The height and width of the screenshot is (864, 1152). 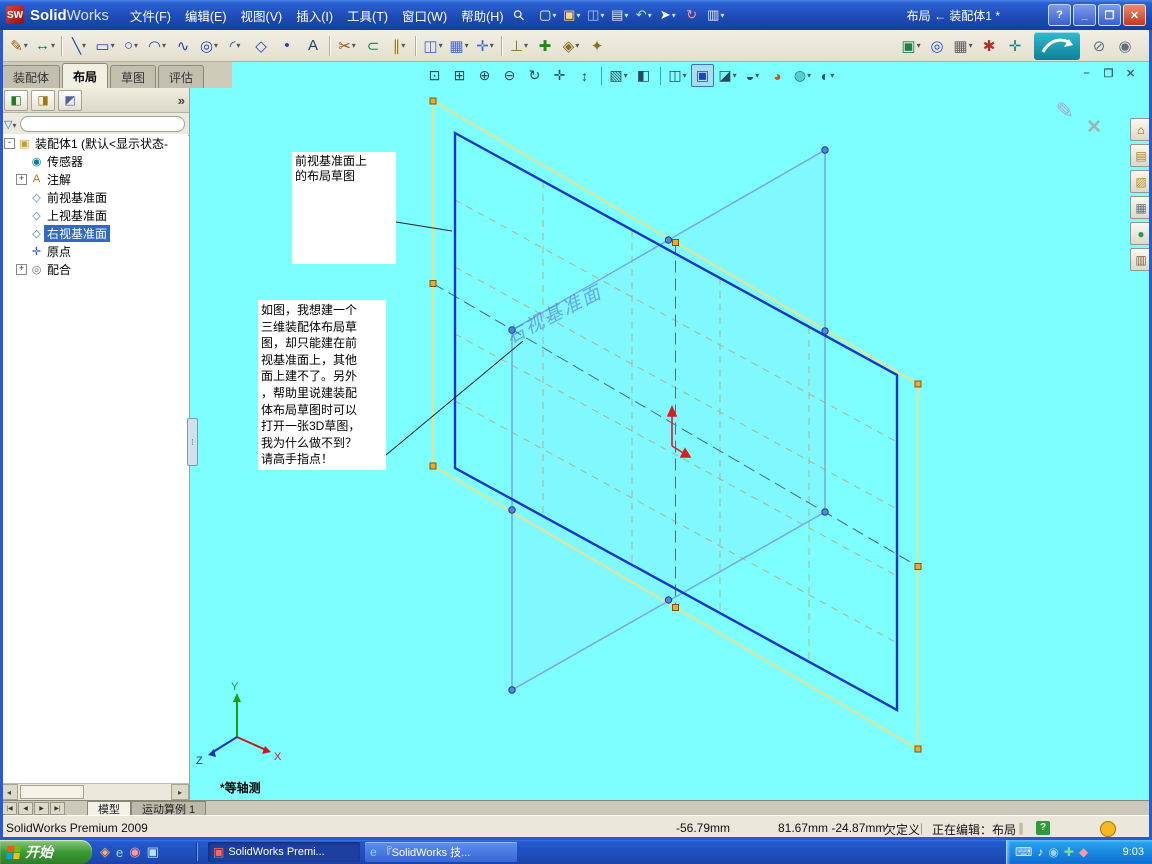 What do you see at coordinates (46, 852) in the screenshot?
I see `start-button: 开始` at bounding box center [46, 852].